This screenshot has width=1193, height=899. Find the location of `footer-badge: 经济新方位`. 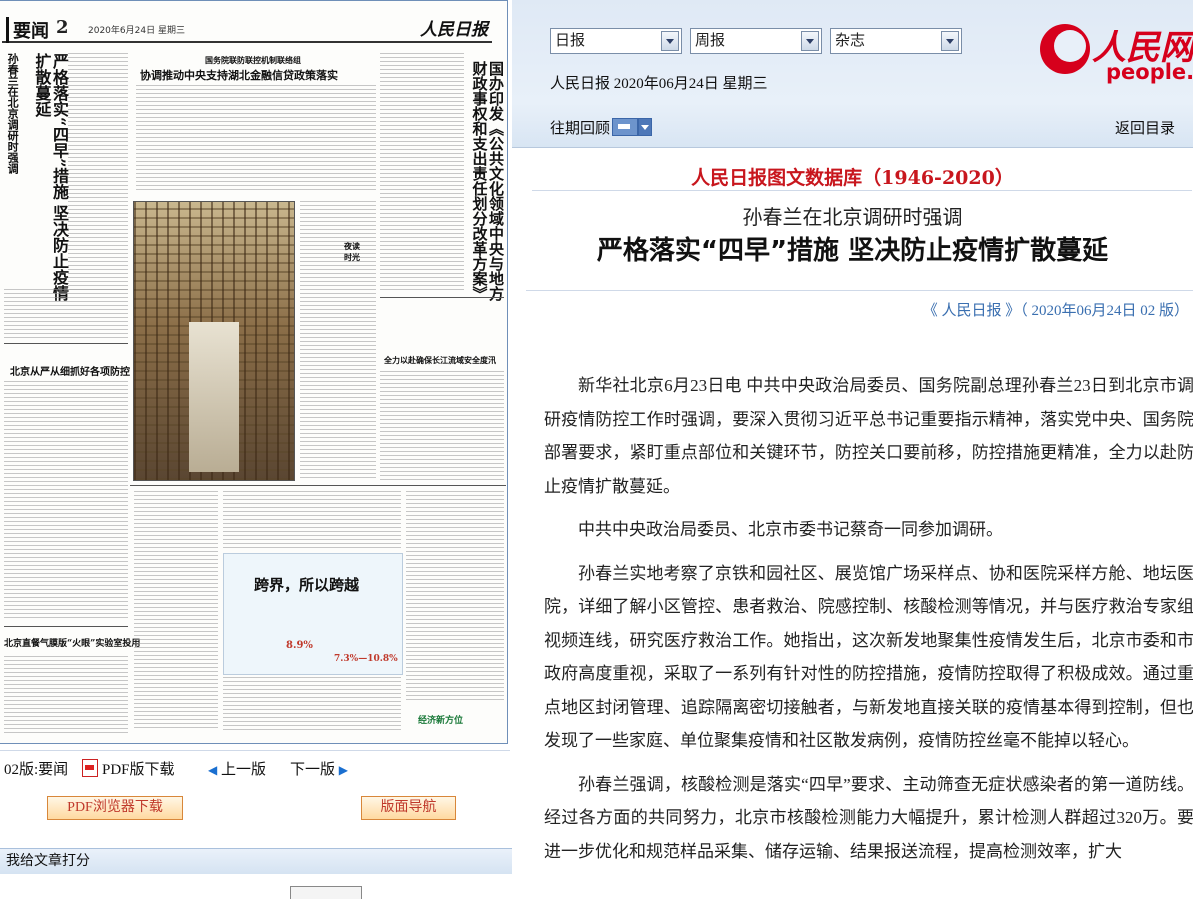

footer-badge: 经济新方位 is located at coordinates (441, 721).